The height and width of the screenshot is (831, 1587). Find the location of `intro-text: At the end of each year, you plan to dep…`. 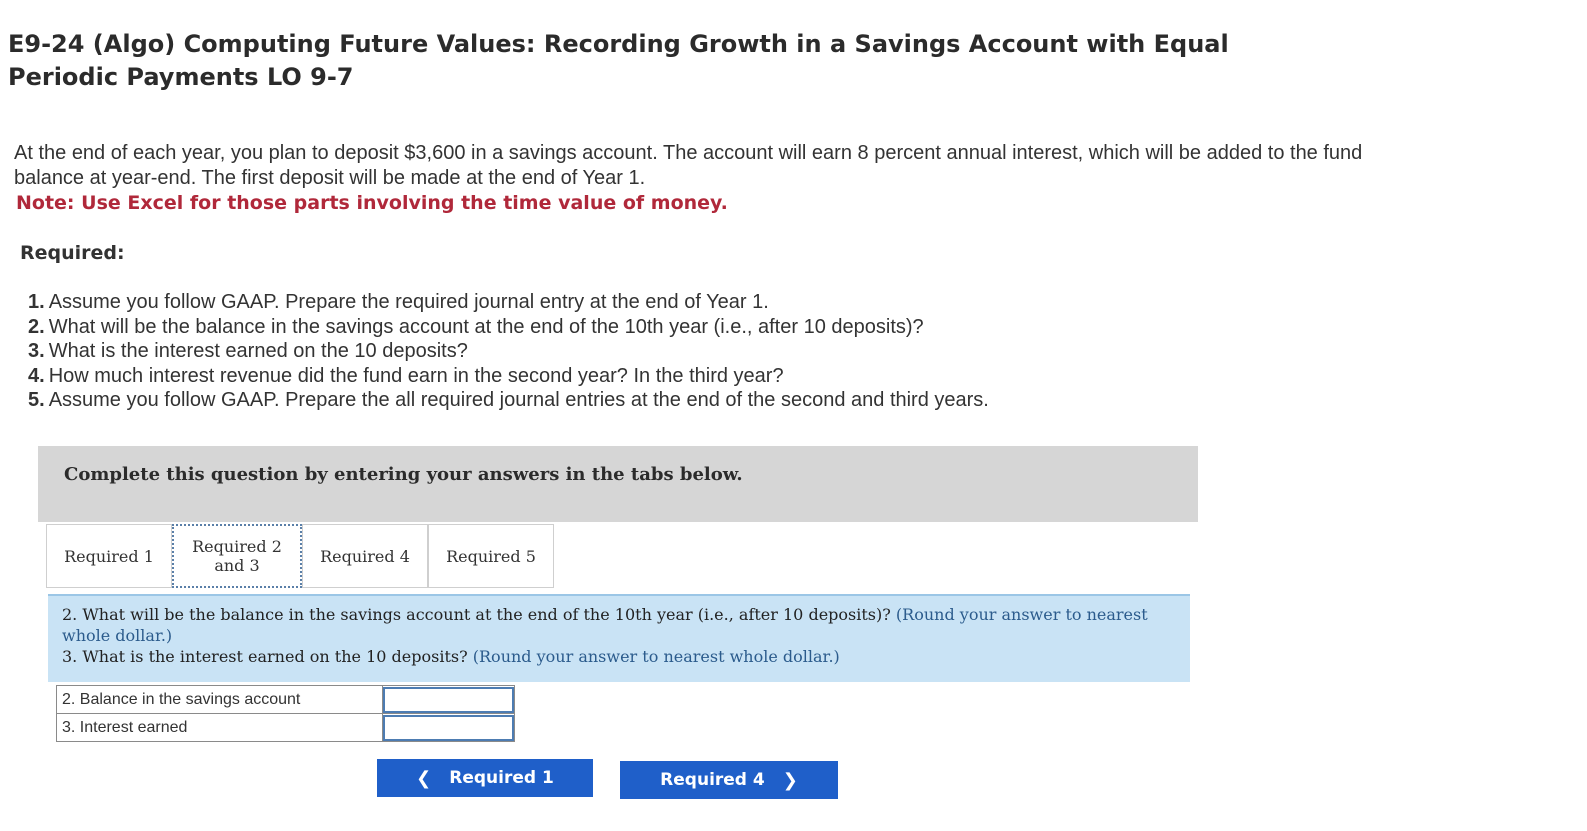

intro-text: At the end of each year, you plan to dep… is located at coordinates (688, 165).